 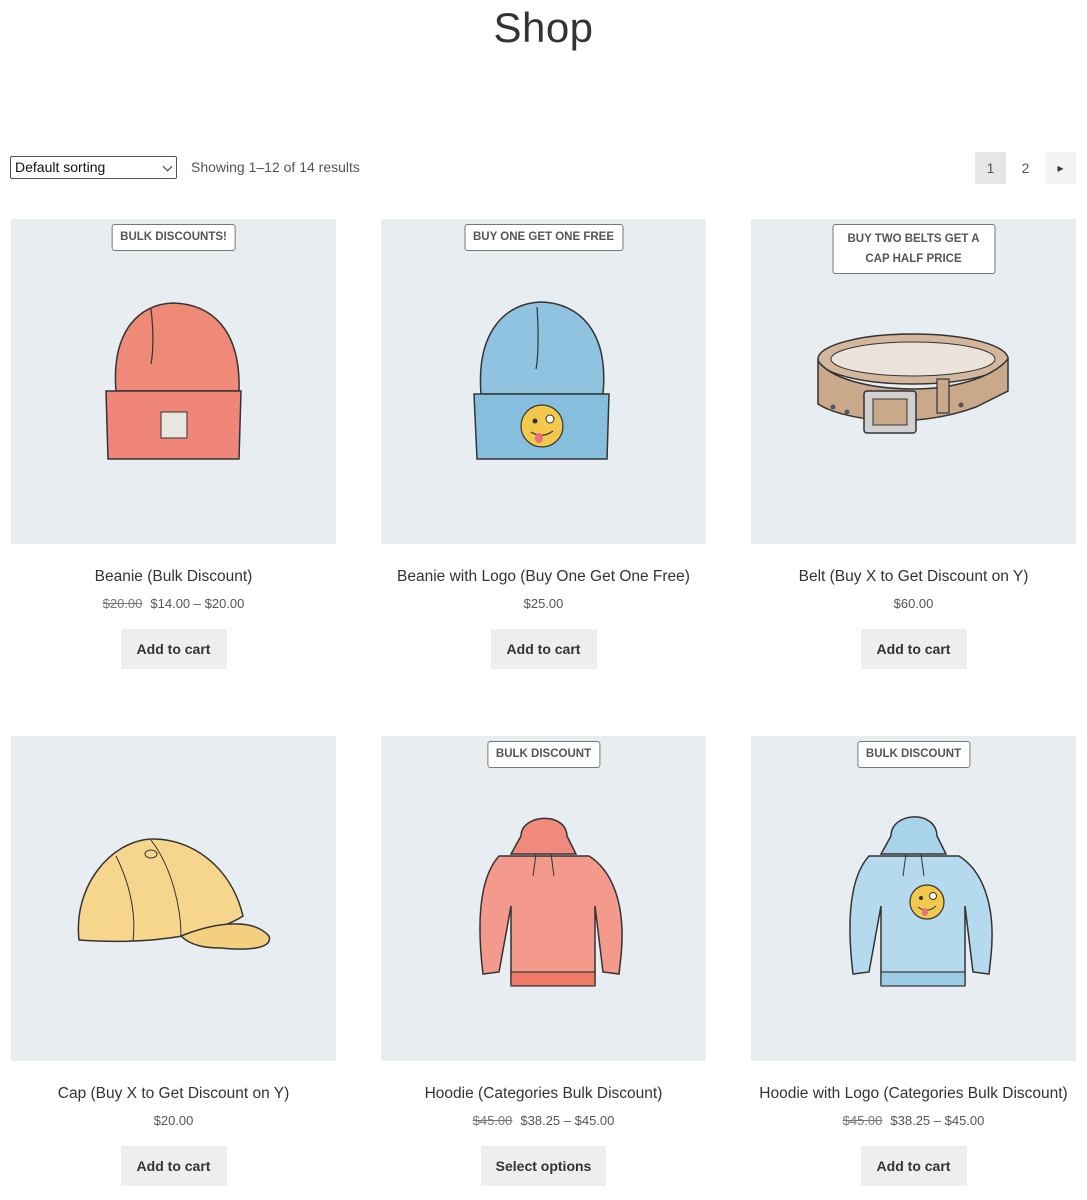 I want to click on caret-right-icon: ▸, so click(x=1060, y=168).